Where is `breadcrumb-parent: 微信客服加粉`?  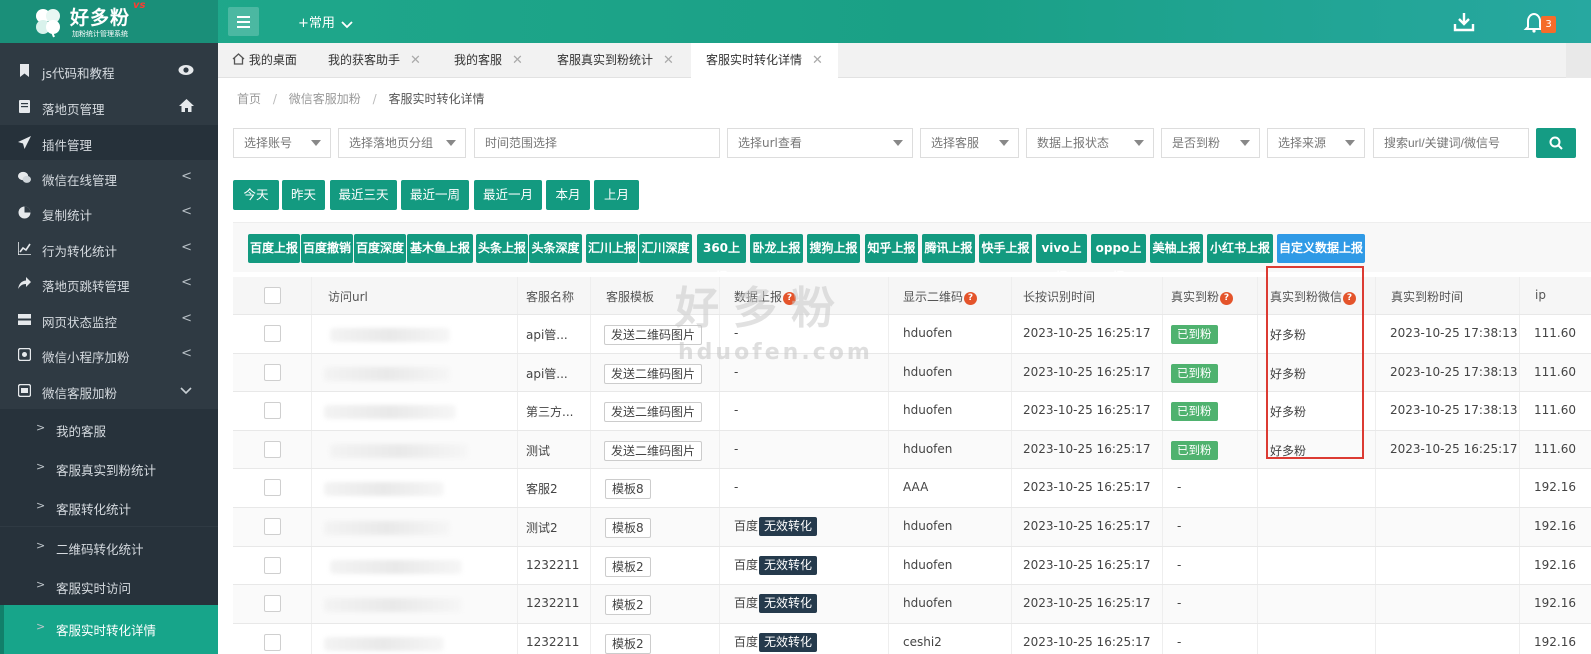
breadcrumb-parent: 微信客服加粉 is located at coordinates (325, 99).